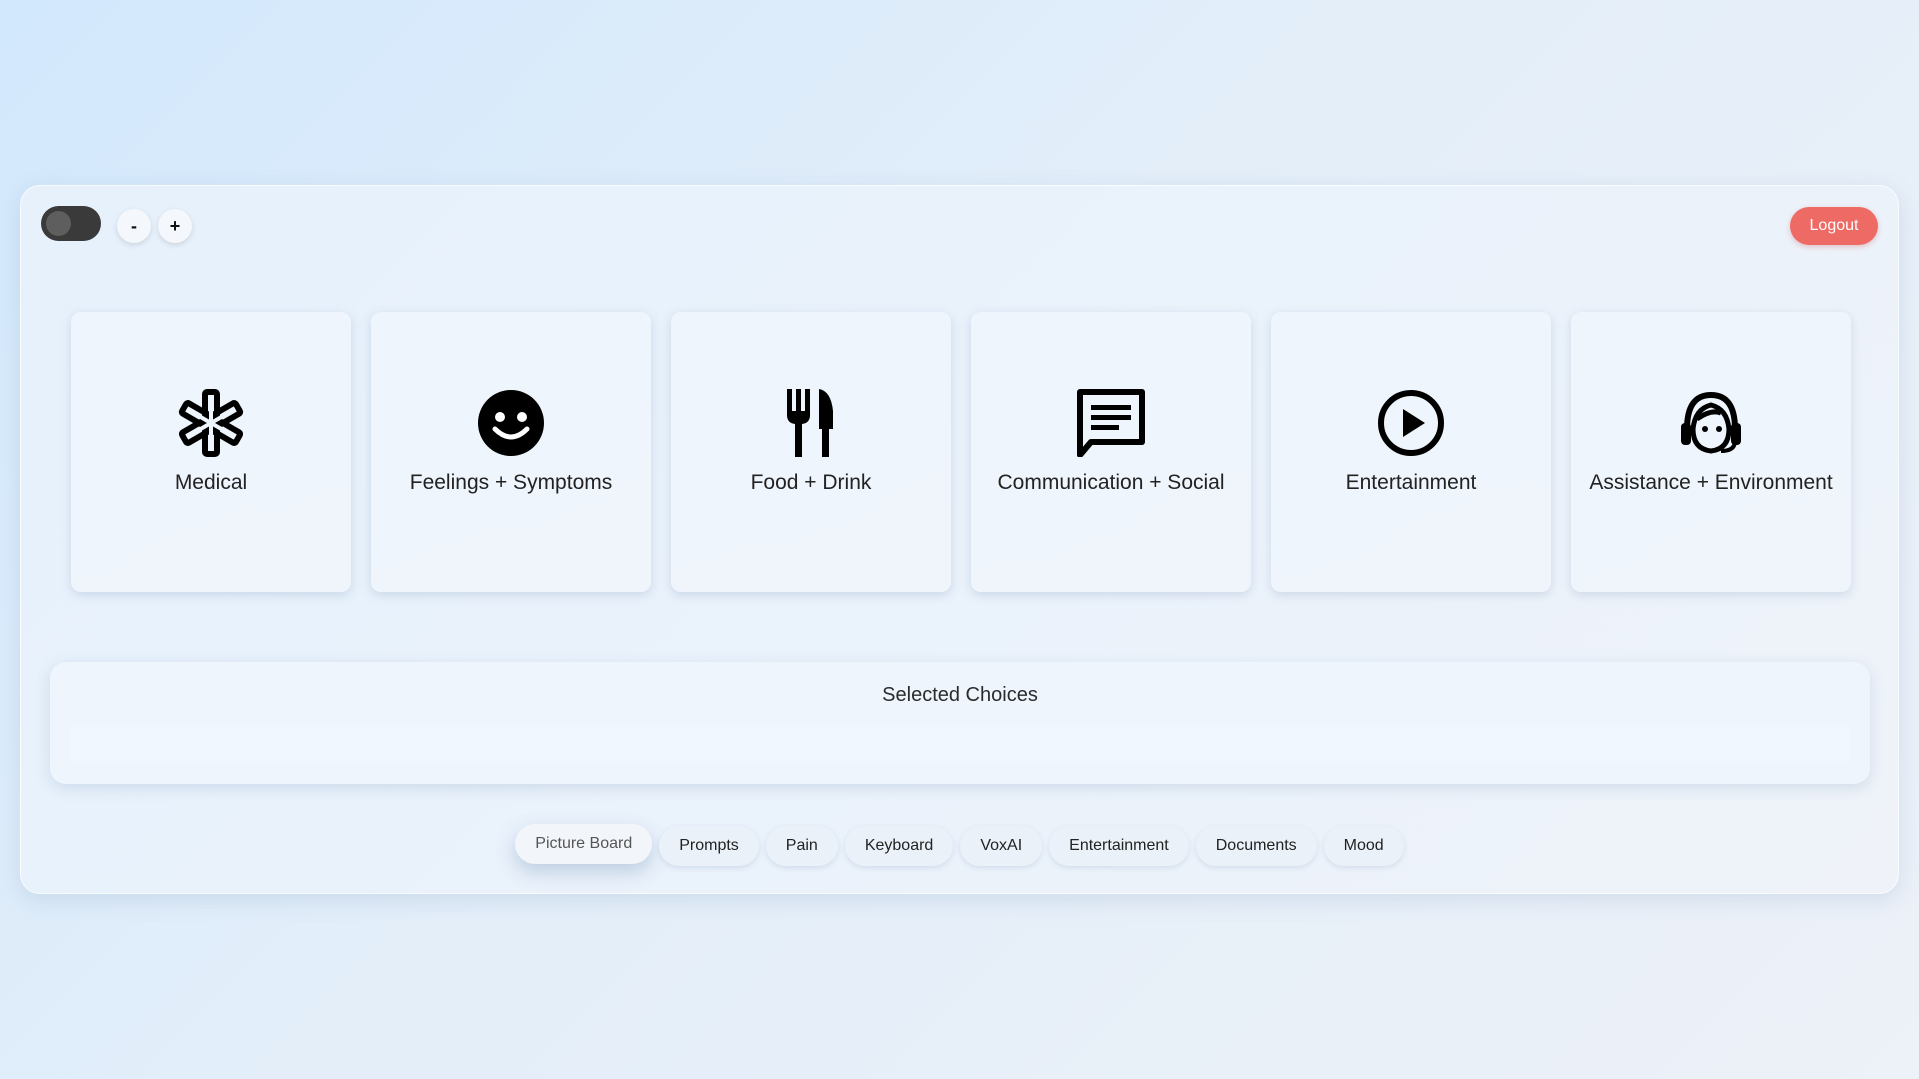  What do you see at coordinates (1834, 226) in the screenshot?
I see `logout-button: Logout` at bounding box center [1834, 226].